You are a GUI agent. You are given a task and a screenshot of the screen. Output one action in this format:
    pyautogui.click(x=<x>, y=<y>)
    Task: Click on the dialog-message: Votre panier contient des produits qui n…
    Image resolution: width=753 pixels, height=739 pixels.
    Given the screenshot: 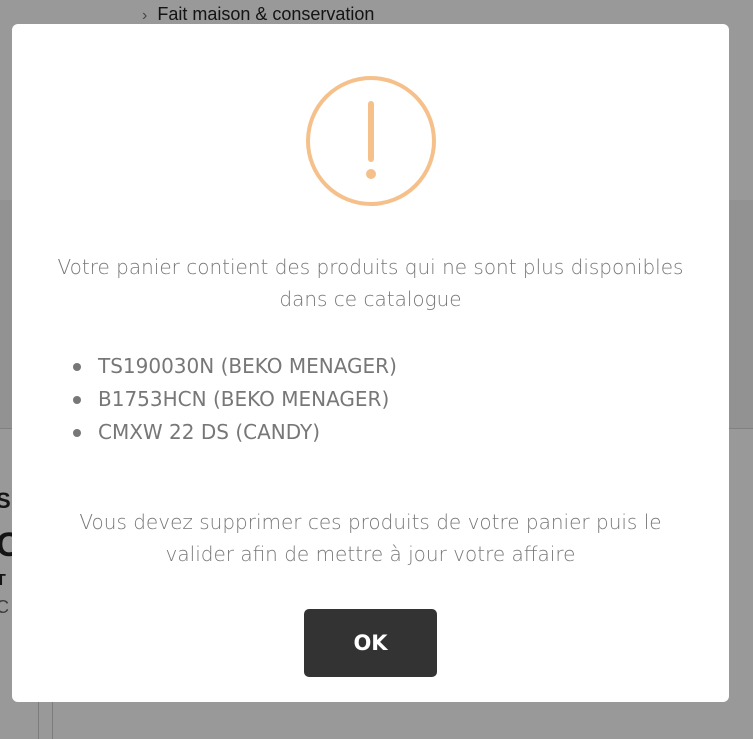 What is the action you would take?
    pyautogui.click(x=370, y=283)
    